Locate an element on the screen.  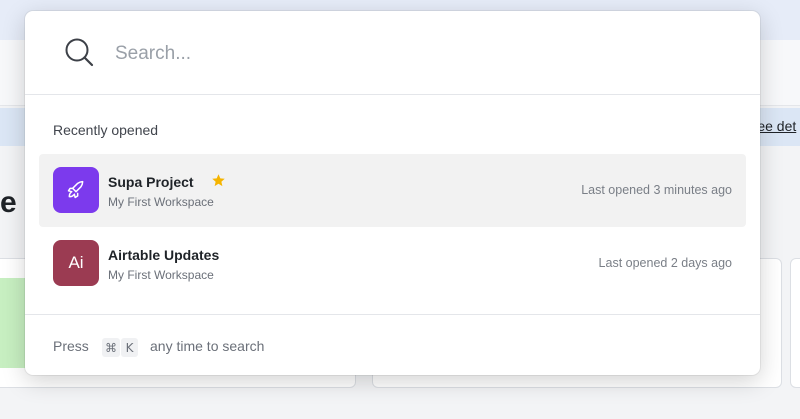
search-icon is located at coordinates (79, 52).